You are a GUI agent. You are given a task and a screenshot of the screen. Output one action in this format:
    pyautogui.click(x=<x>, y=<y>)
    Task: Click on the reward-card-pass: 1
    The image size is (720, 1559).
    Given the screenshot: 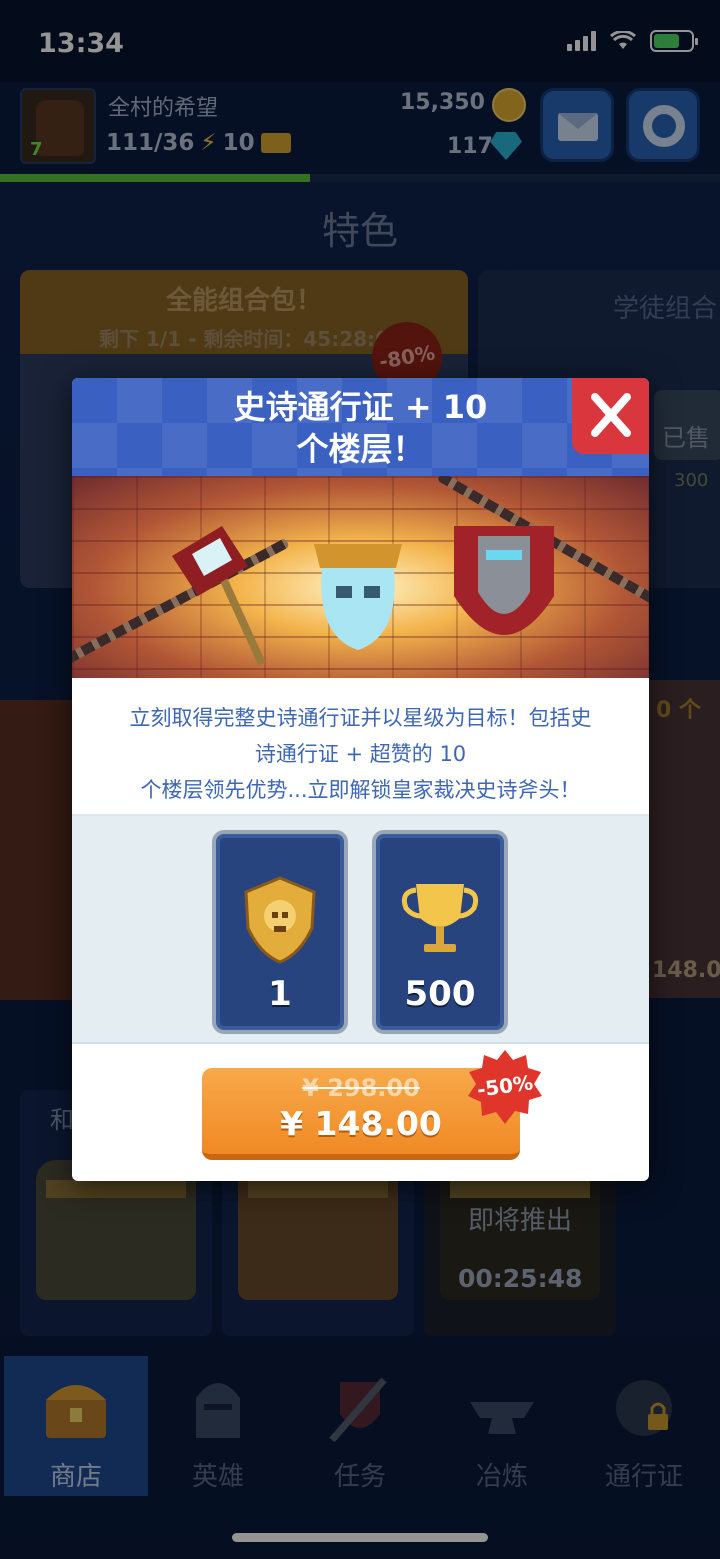 What is the action you would take?
    pyautogui.click(x=280, y=932)
    